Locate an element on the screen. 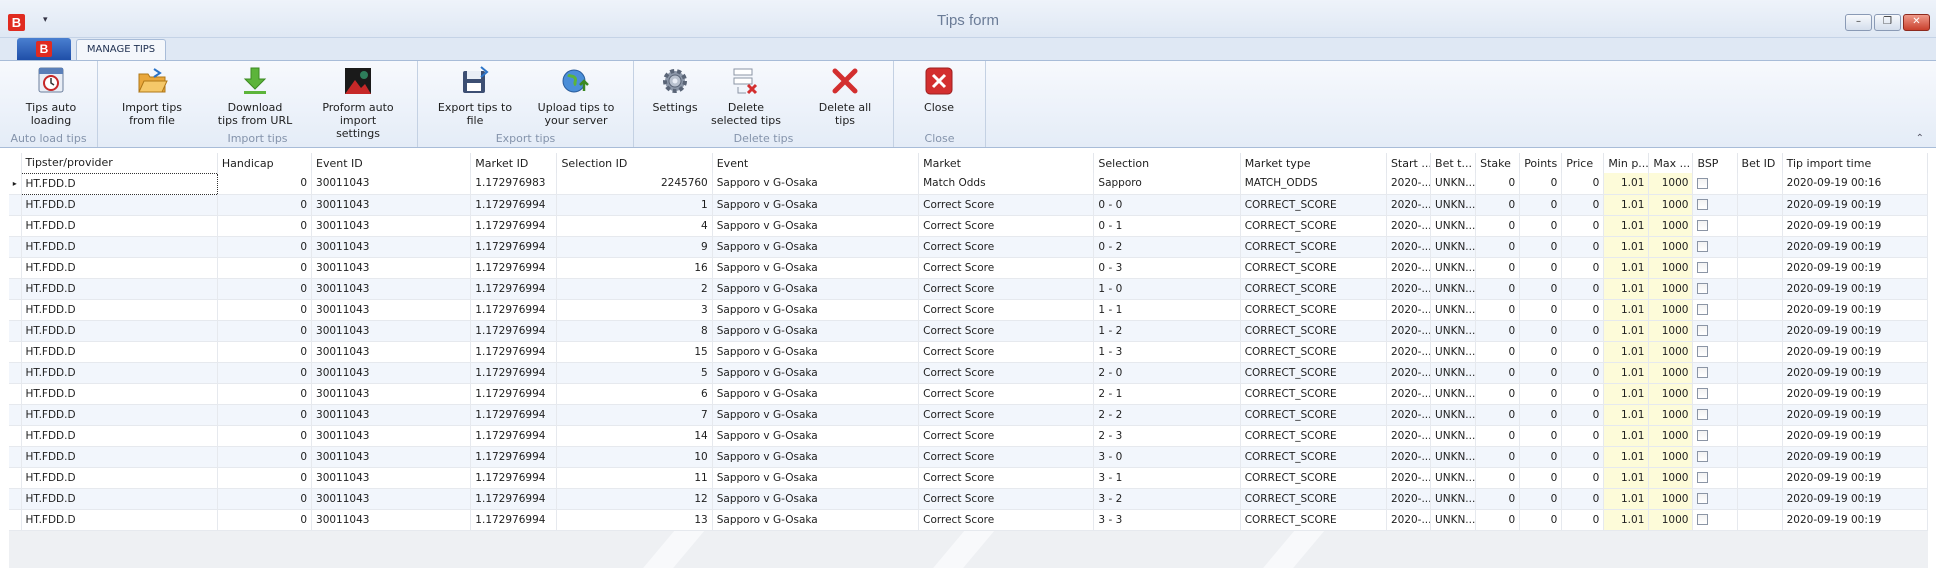 The width and height of the screenshot is (1936, 568). column-header-event: Event is located at coordinates (816, 163).